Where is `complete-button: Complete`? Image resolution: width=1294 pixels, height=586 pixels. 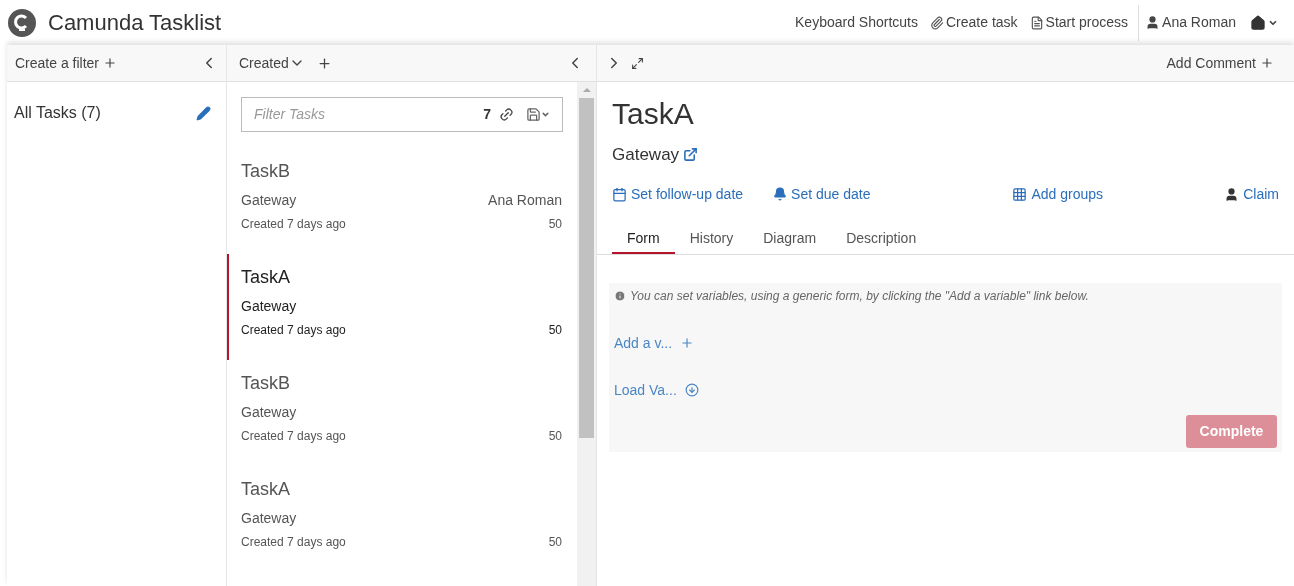
complete-button: Complete is located at coordinates (1231, 431).